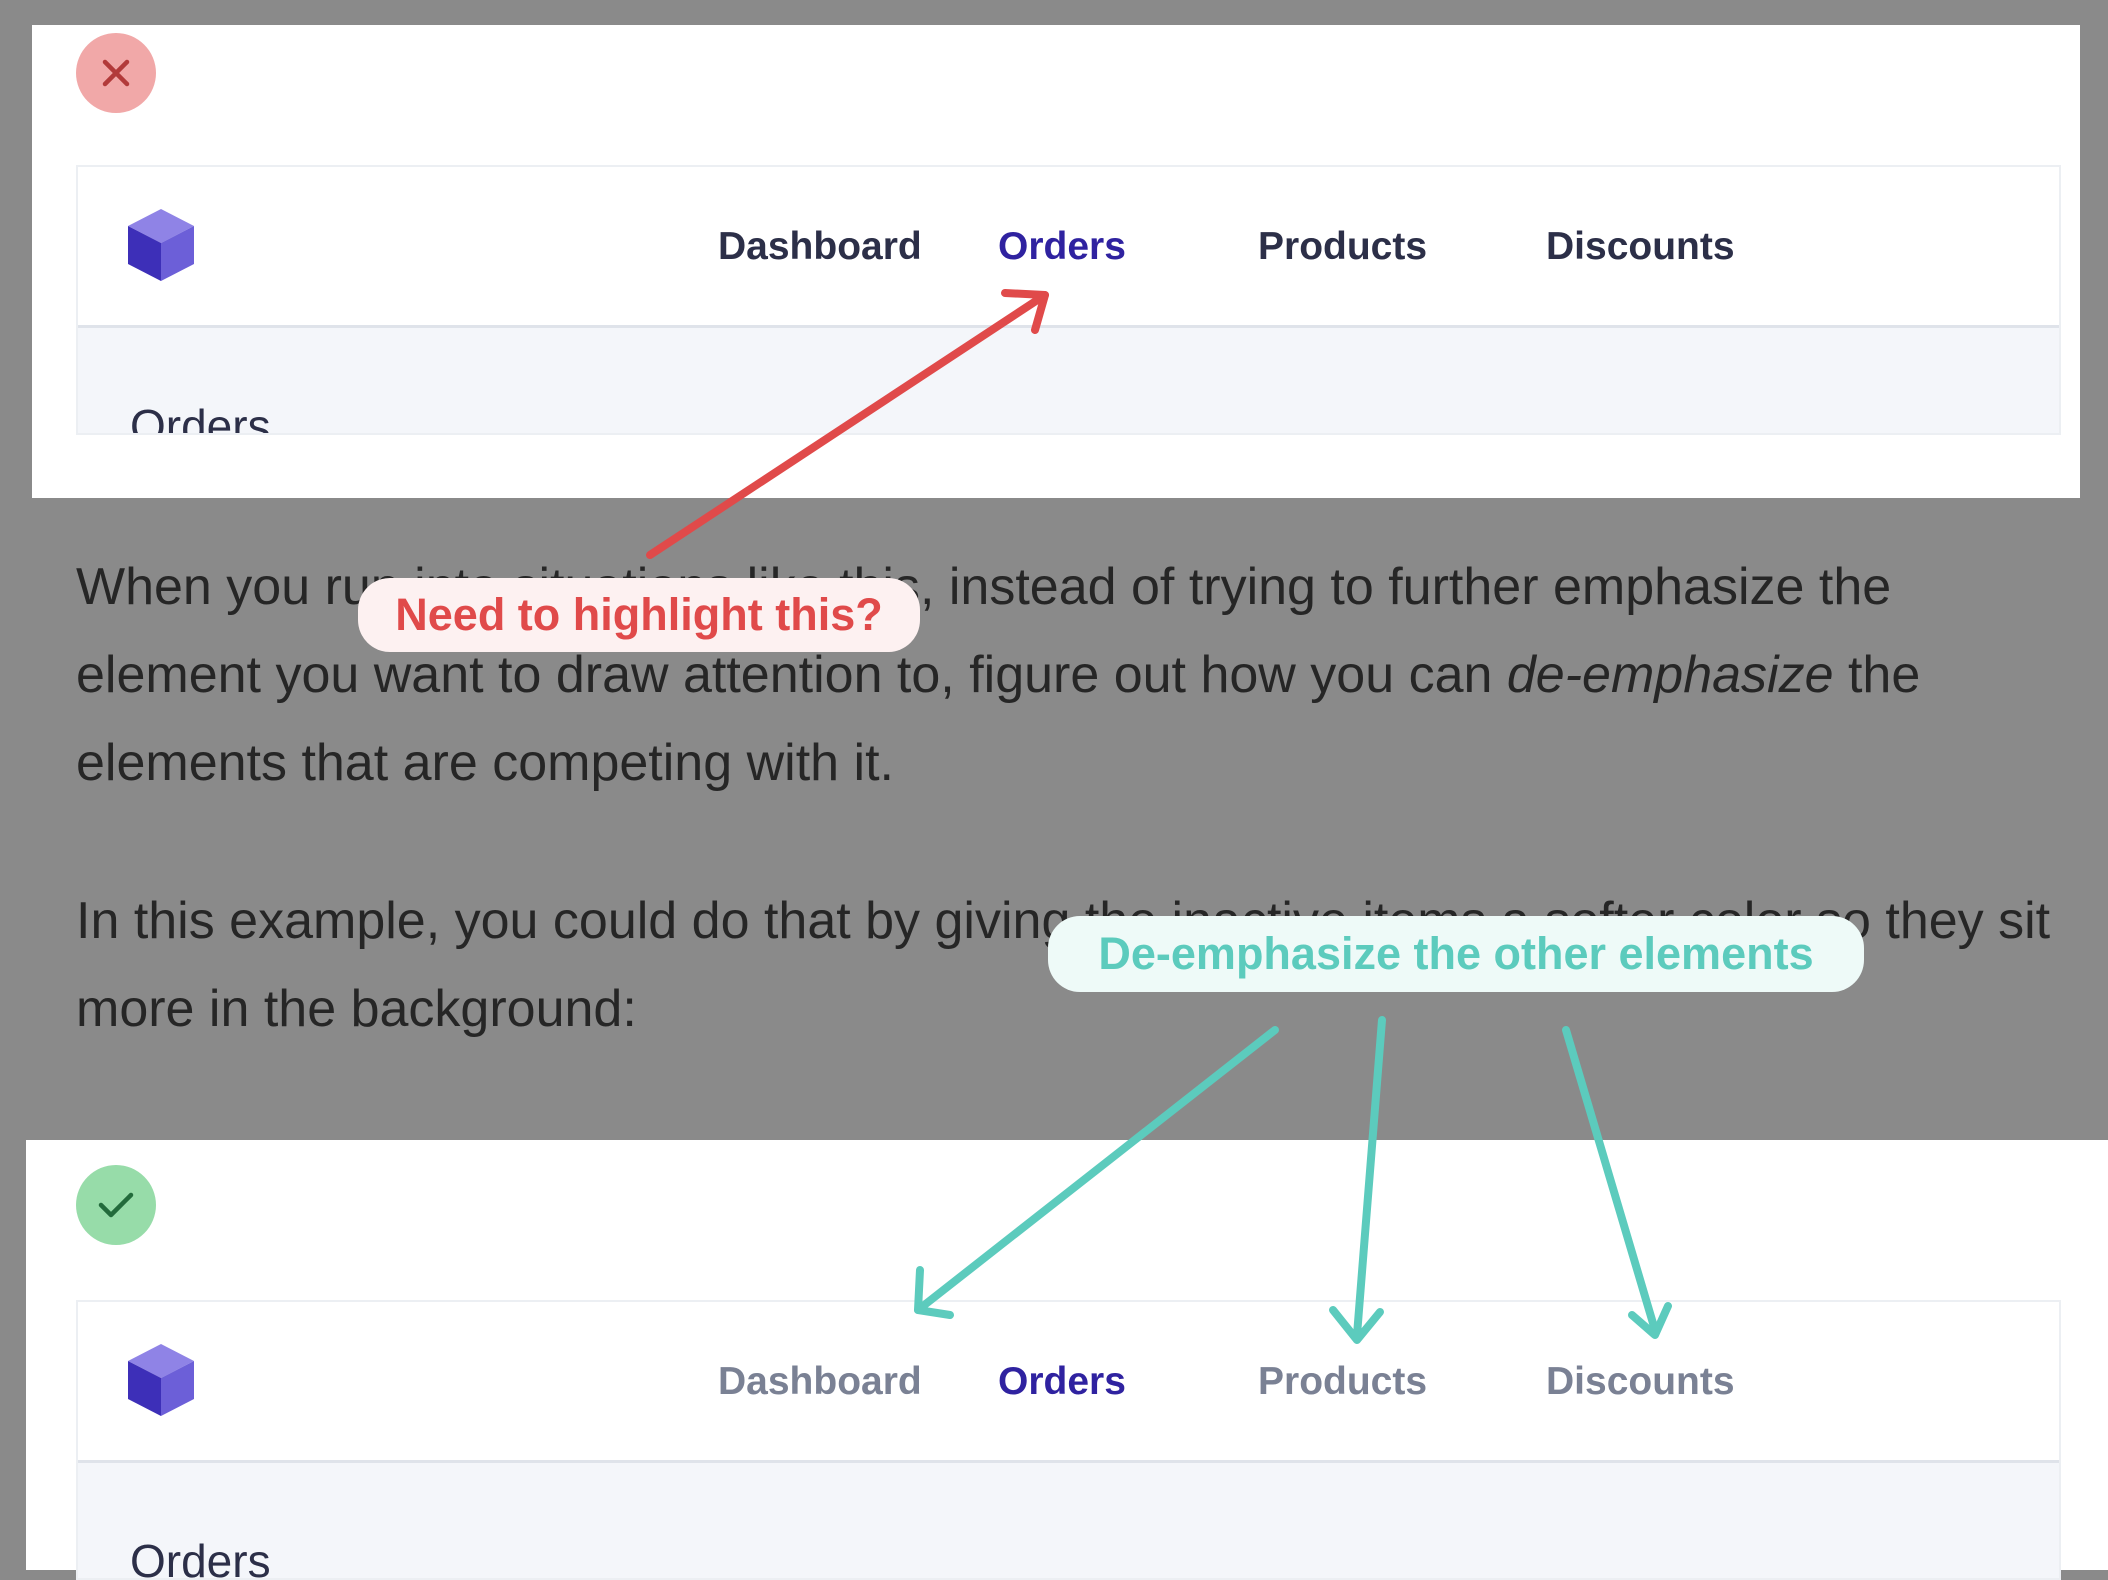 The image size is (2108, 1580). What do you see at coordinates (639, 615) in the screenshot?
I see `highlight-callout: Need to highlight this?` at bounding box center [639, 615].